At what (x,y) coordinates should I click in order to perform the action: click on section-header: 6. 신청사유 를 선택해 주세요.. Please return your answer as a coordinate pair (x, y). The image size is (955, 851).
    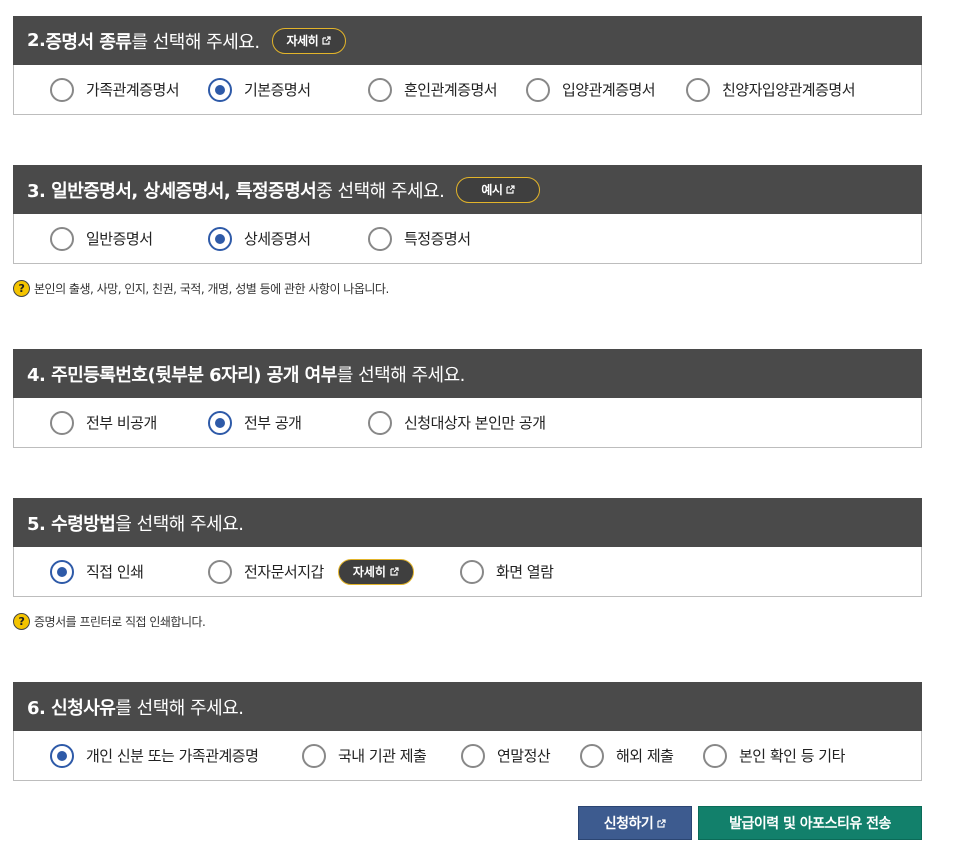
    Looking at the image, I should click on (467, 706).